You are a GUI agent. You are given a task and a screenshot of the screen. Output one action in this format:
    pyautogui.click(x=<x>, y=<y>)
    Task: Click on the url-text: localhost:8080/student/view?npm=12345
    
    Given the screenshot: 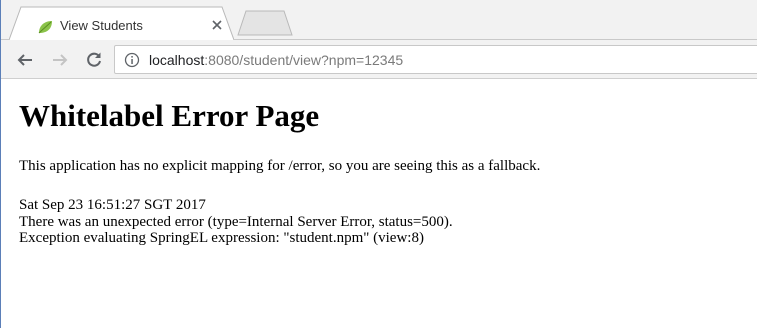 What is the action you would take?
    pyautogui.click(x=276, y=60)
    